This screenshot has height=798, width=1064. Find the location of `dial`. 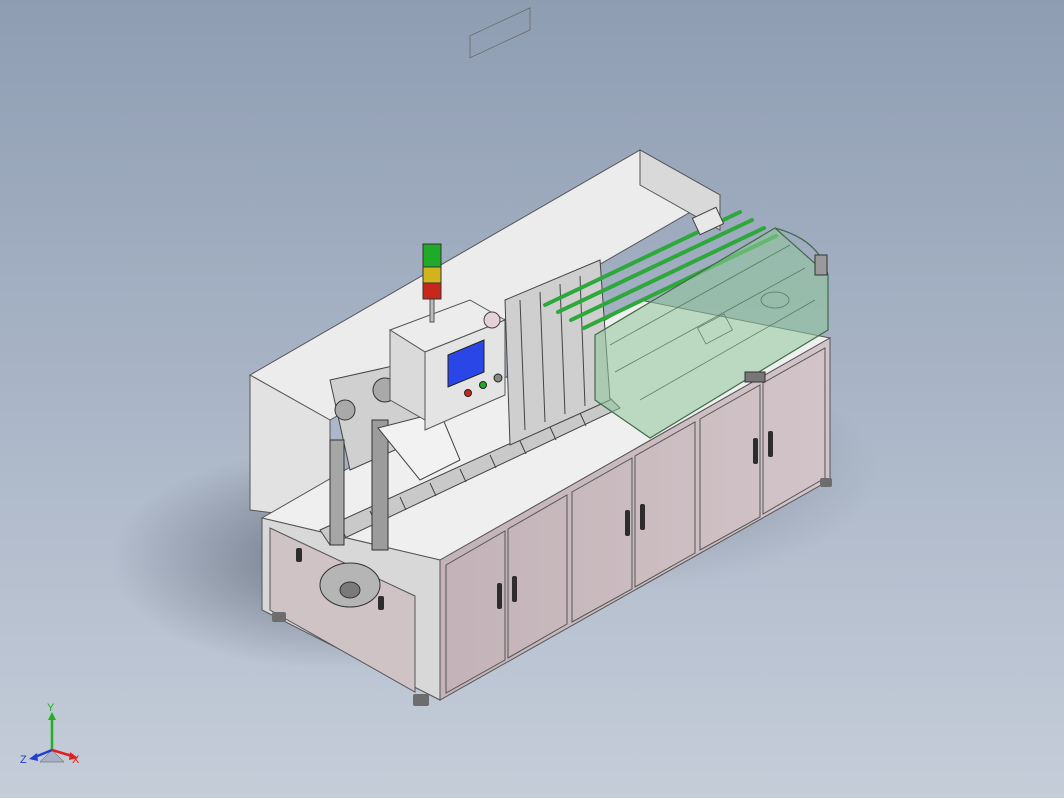

dial is located at coordinates (498, 378).